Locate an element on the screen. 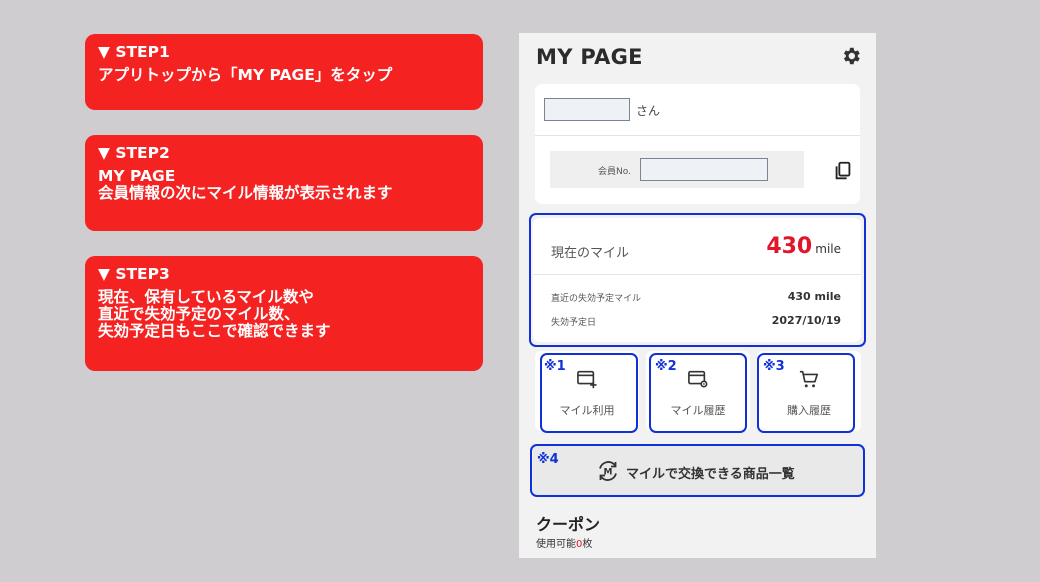  step1-callout: ▼ STEP1 アプリトップから「MY PAGE」をタップ is located at coordinates (284, 72).